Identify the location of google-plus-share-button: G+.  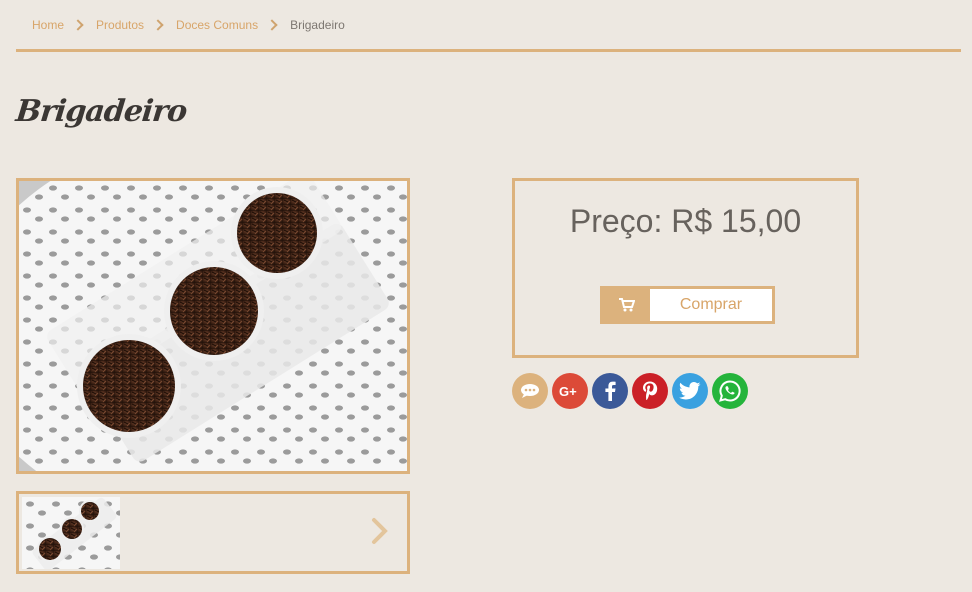
(570, 391).